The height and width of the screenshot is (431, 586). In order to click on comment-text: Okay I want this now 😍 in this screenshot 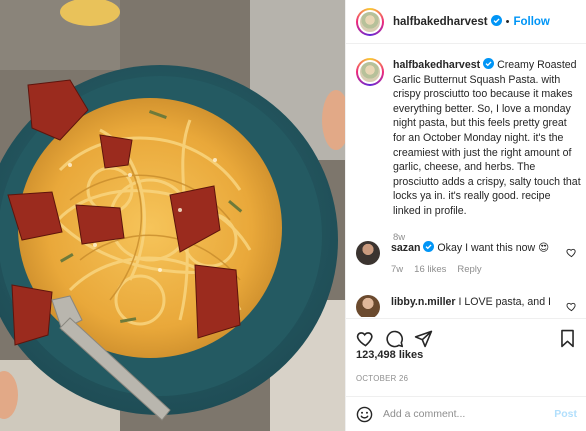, I will do `click(493, 248)`.